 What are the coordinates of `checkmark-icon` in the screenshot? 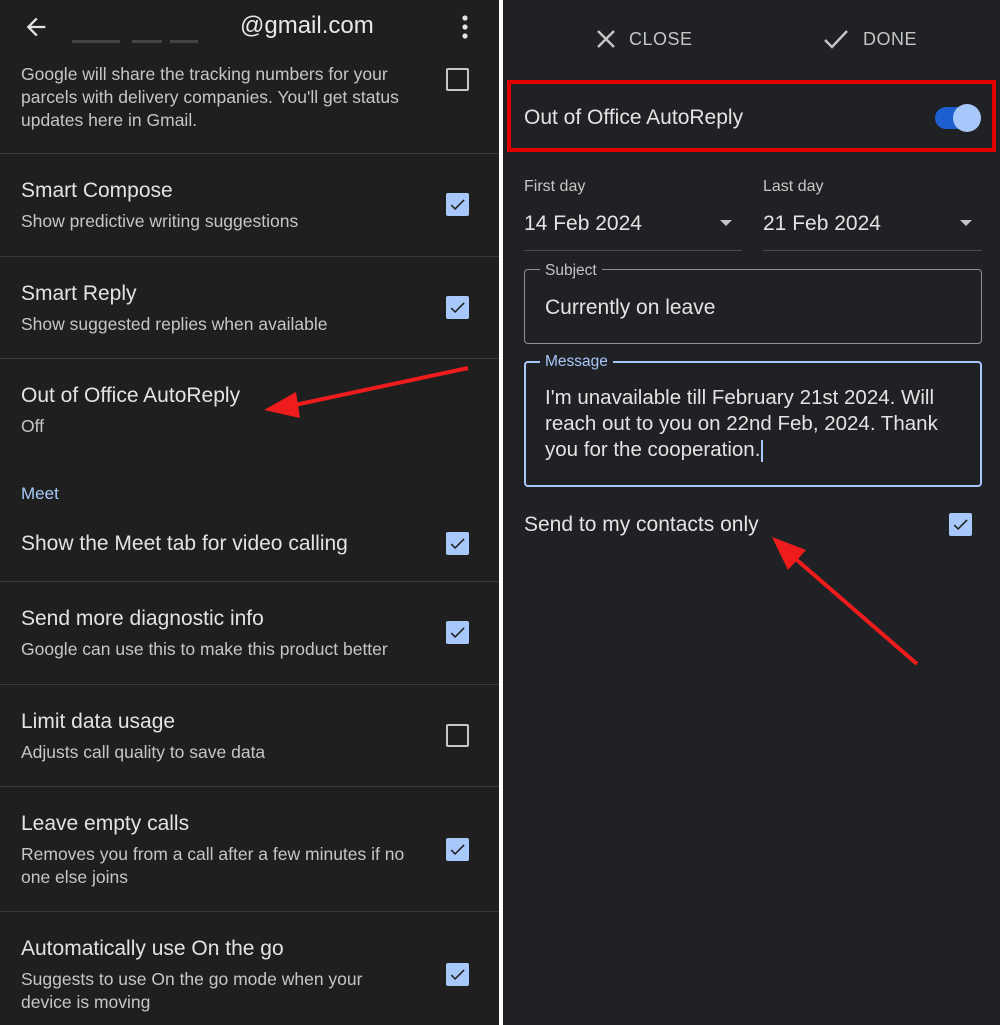 It's located at (836, 39).